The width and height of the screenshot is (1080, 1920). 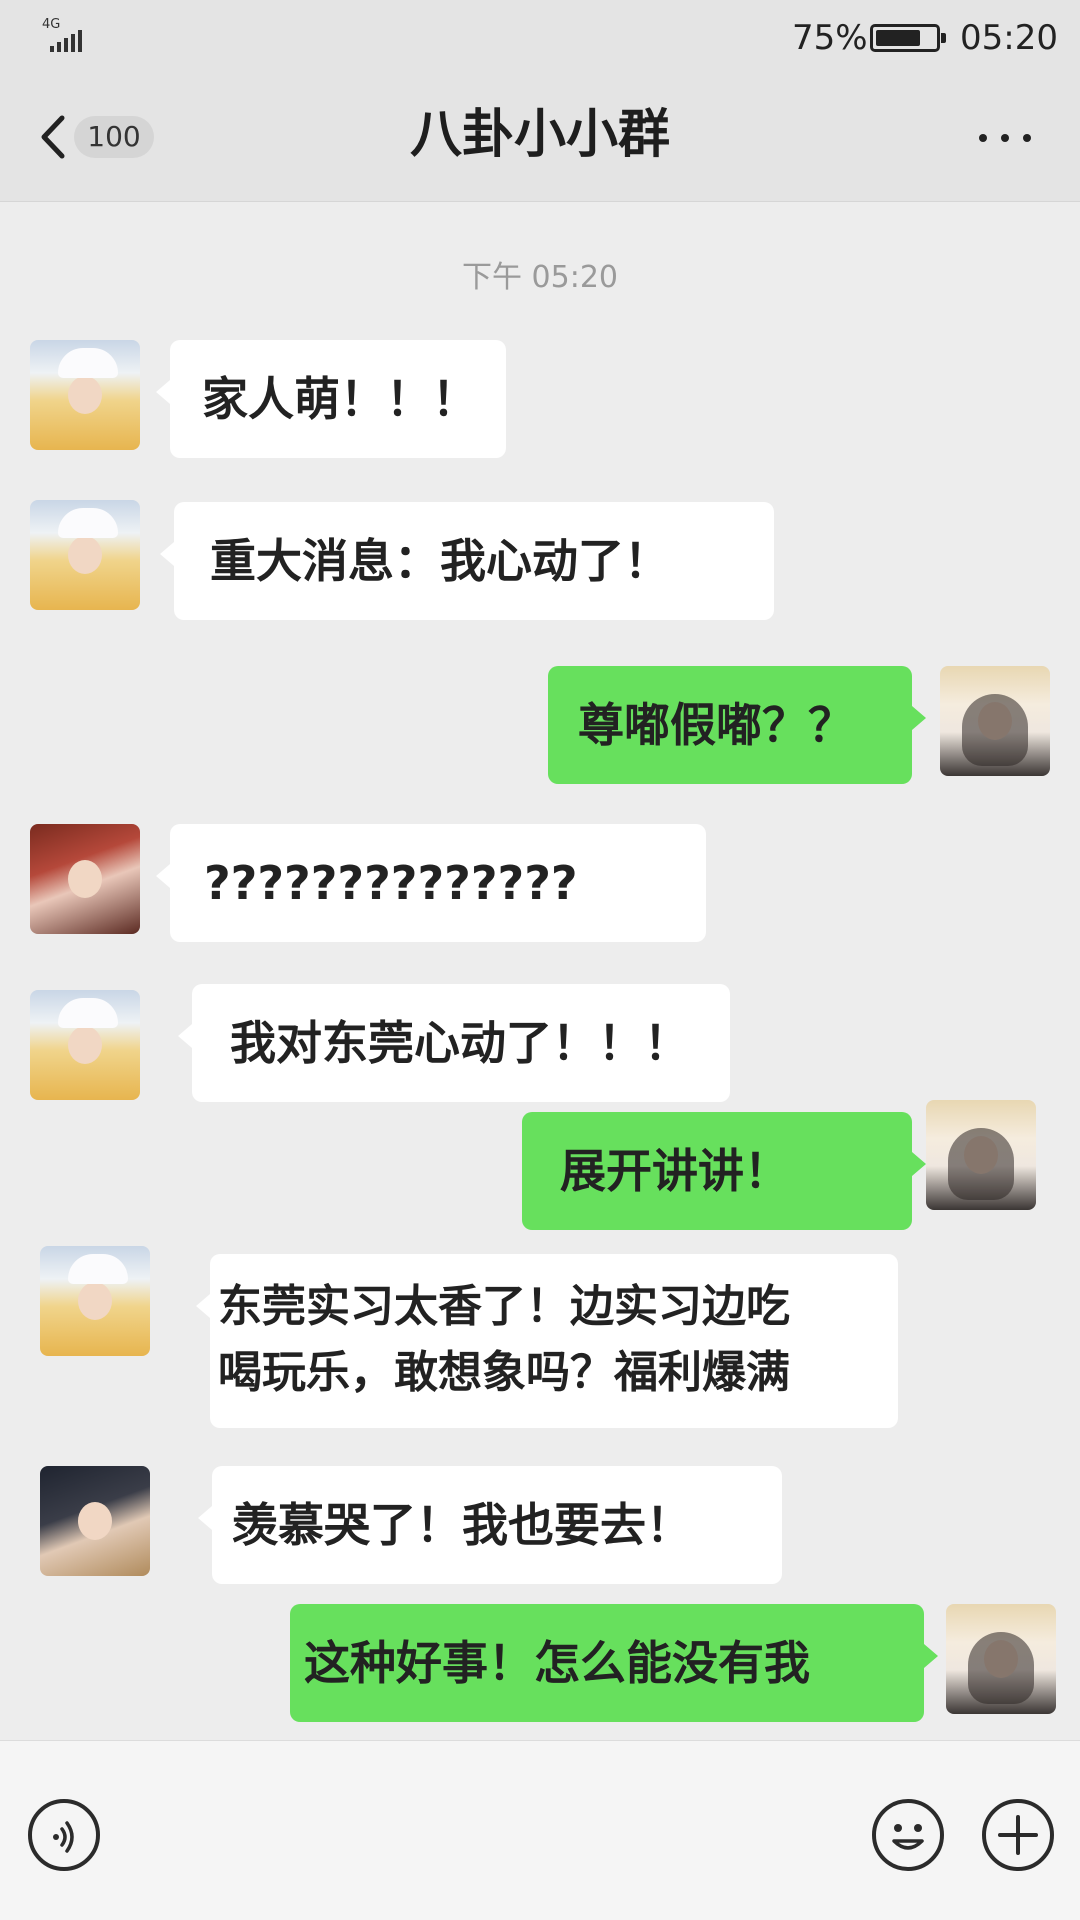 What do you see at coordinates (908, 38) in the screenshot?
I see `battery-icon` at bounding box center [908, 38].